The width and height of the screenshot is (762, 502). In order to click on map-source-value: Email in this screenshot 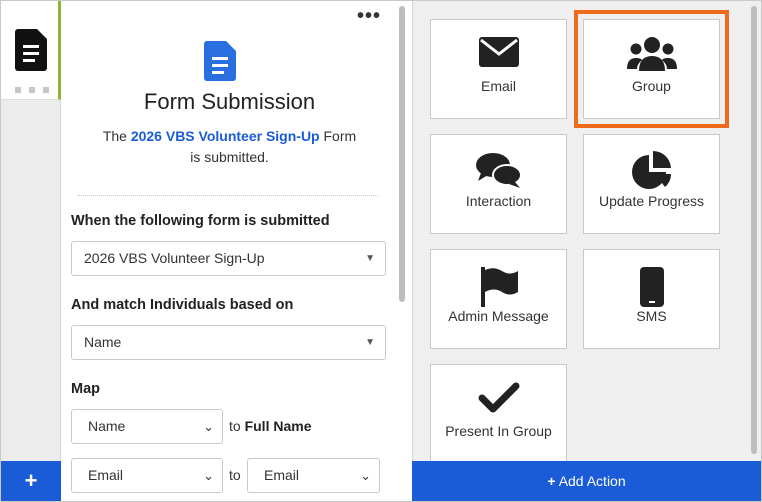, I will do `click(106, 475)`.